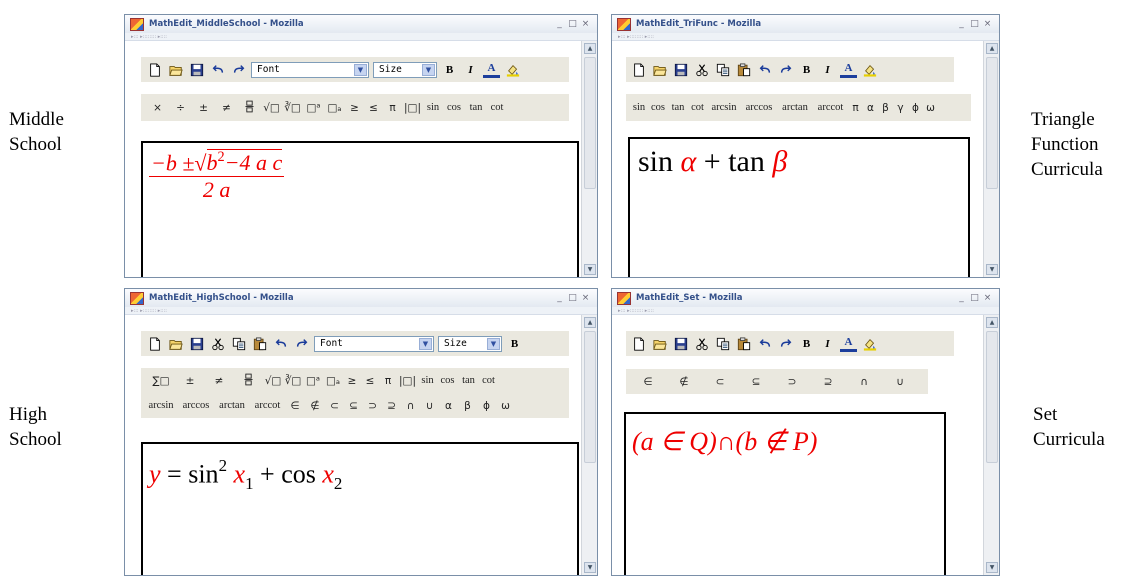 The image size is (1125, 576). I want to click on symbol-subscript: □ₐ, so click(333, 381).